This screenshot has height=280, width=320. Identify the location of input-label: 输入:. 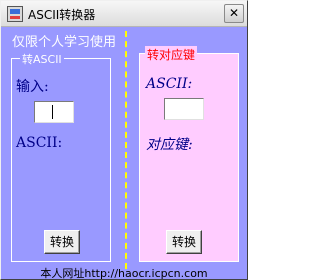
(32, 87).